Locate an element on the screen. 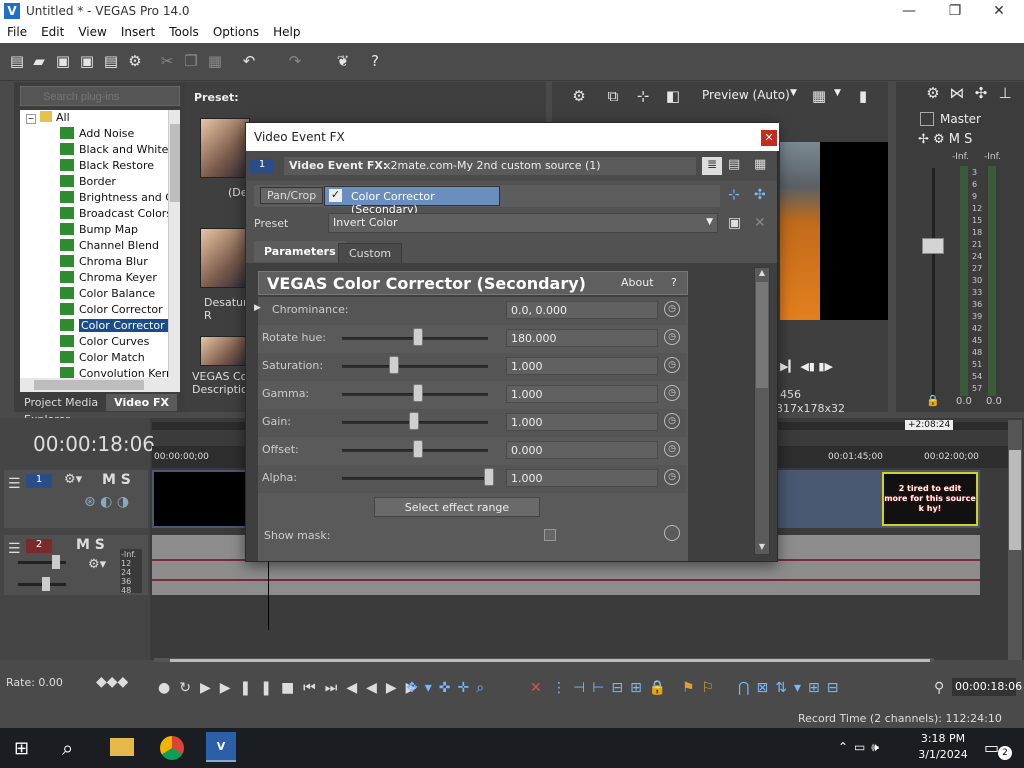 The image size is (1024, 768). maximize-button: ❐ is located at coordinates (955, 11).